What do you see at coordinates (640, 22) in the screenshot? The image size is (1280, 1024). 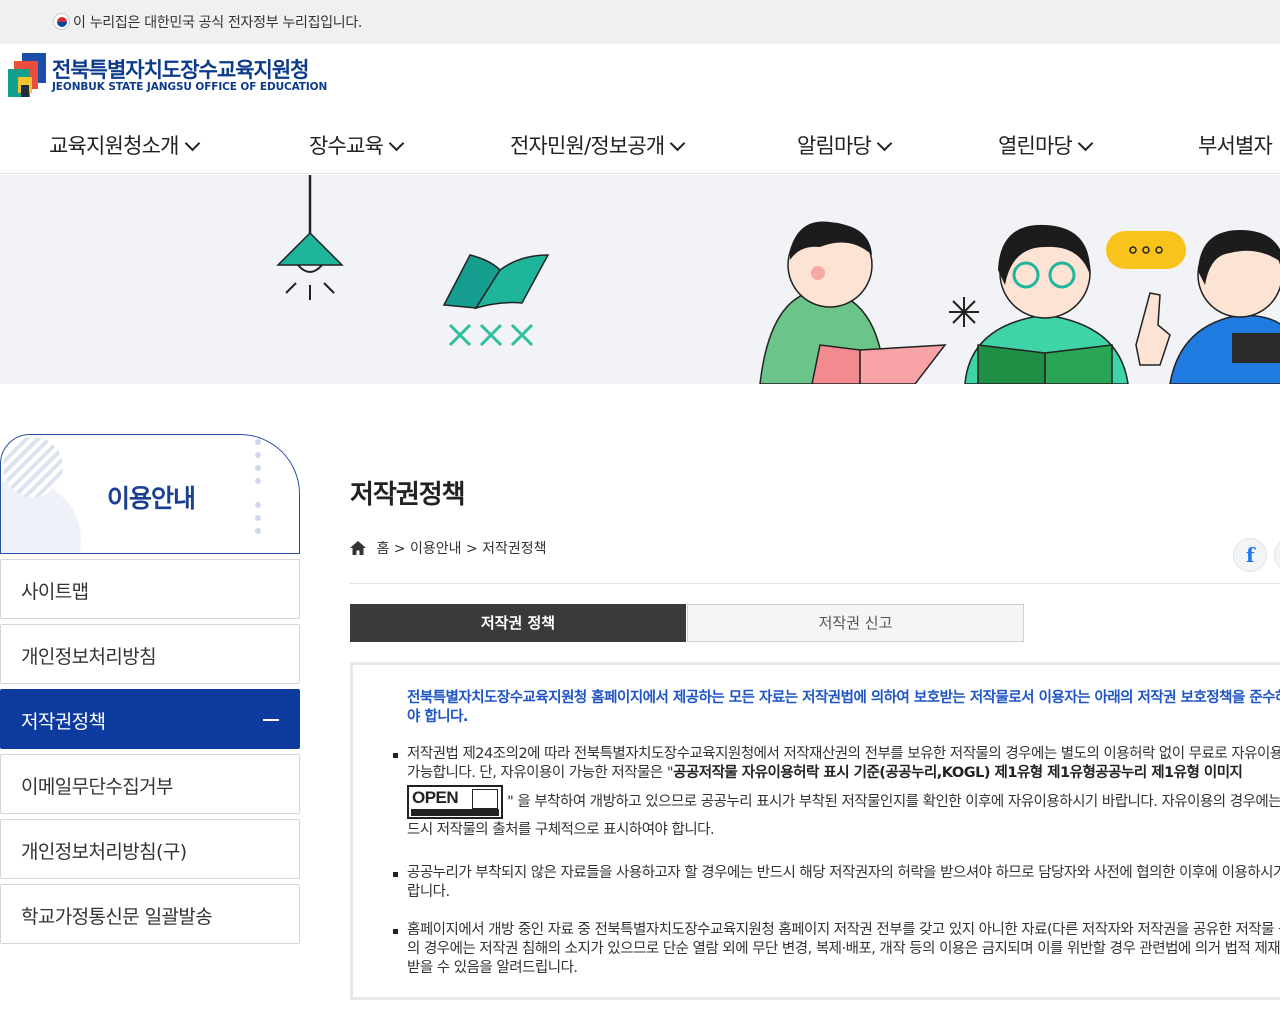 I see `gov-banner: 이 누리집은 대한민국 공식 전자정부 누리집입니다.` at bounding box center [640, 22].